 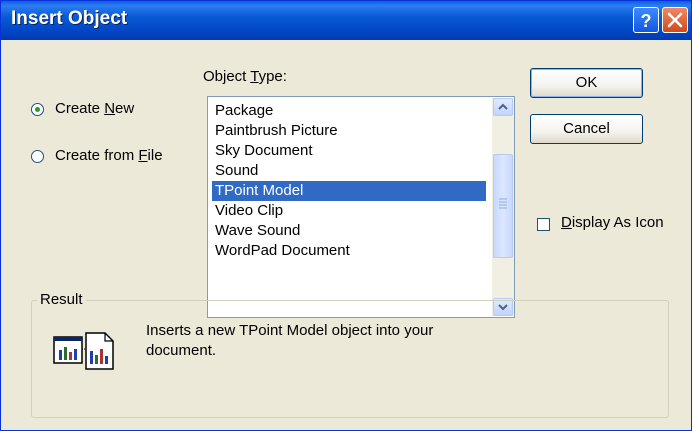 What do you see at coordinates (349, 231) in the screenshot?
I see `list-item: Wave Sound` at bounding box center [349, 231].